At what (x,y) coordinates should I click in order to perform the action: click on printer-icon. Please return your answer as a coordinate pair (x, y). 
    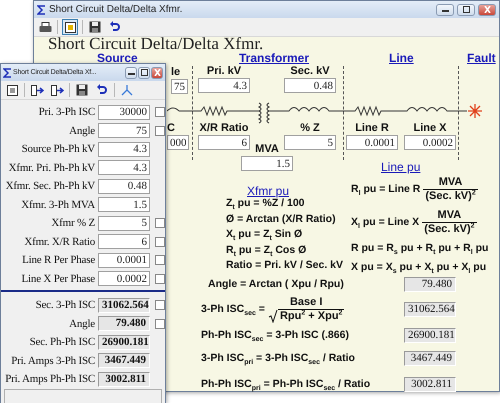
    Looking at the image, I should click on (45, 27).